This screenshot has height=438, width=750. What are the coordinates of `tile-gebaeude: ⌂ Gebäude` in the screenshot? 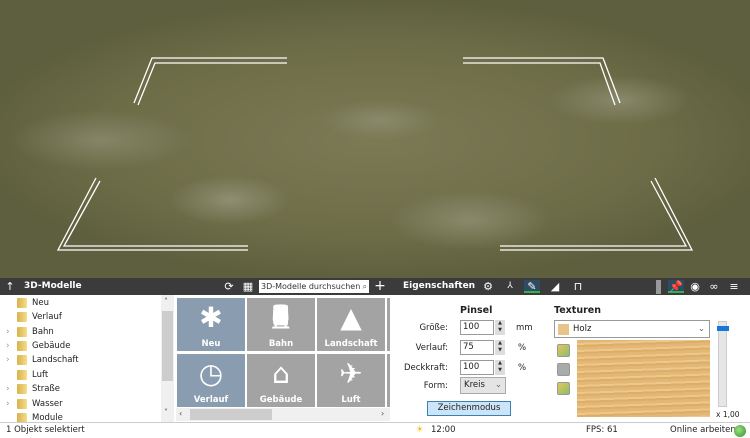 It's located at (281, 380).